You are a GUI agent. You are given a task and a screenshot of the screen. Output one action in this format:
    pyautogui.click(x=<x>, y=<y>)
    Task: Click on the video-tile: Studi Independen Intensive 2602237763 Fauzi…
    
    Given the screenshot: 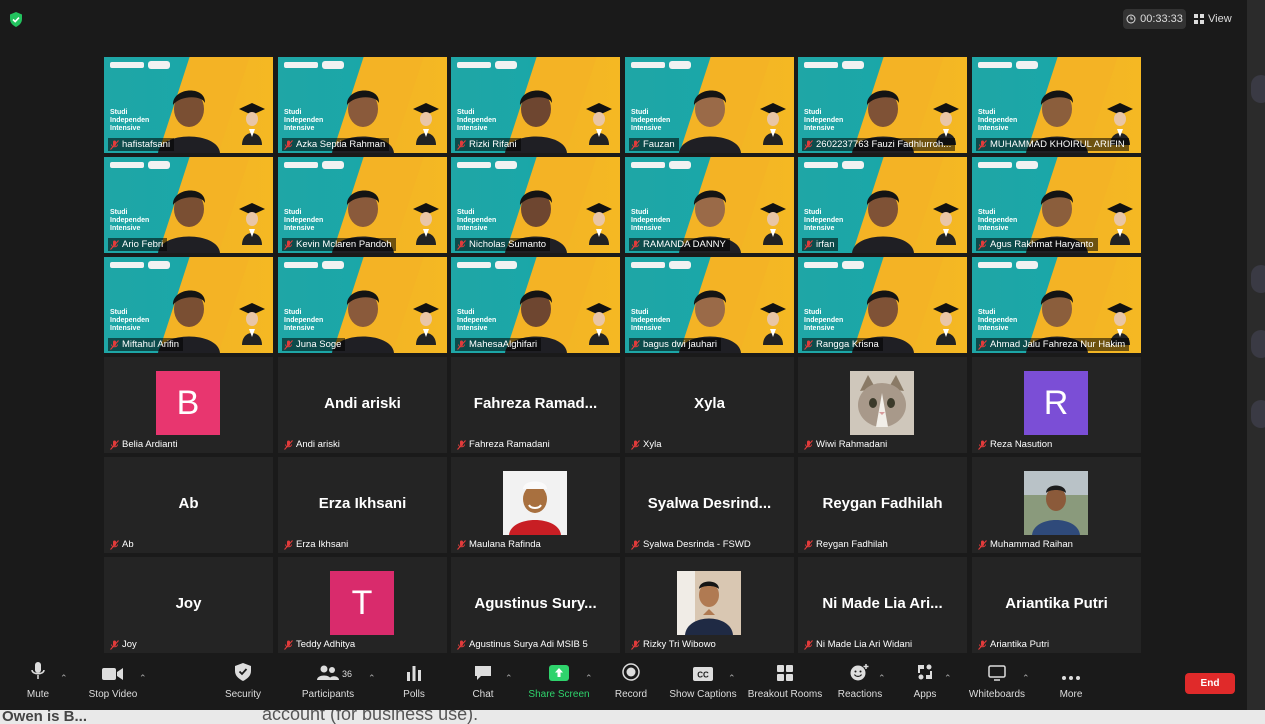 What is the action you would take?
    pyautogui.click(x=882, y=105)
    